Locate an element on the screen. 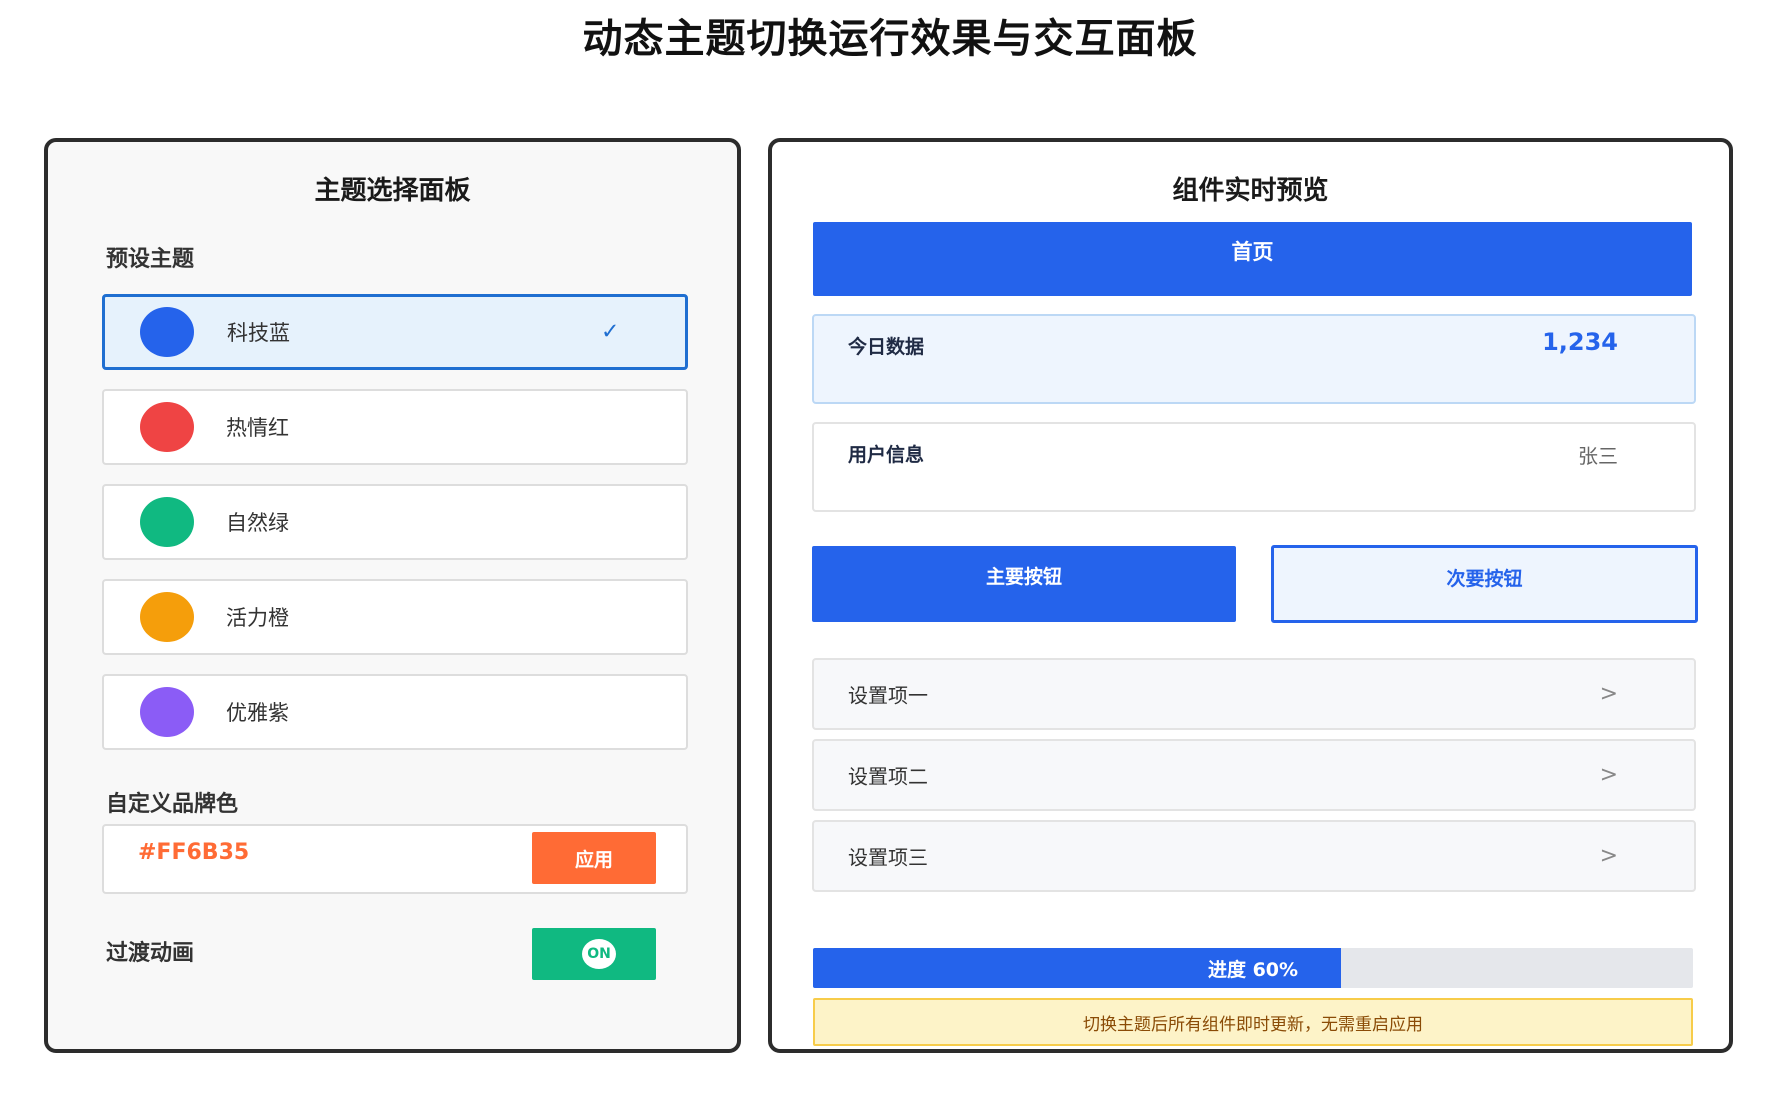  theme-name: 自然绿 is located at coordinates (257, 523).